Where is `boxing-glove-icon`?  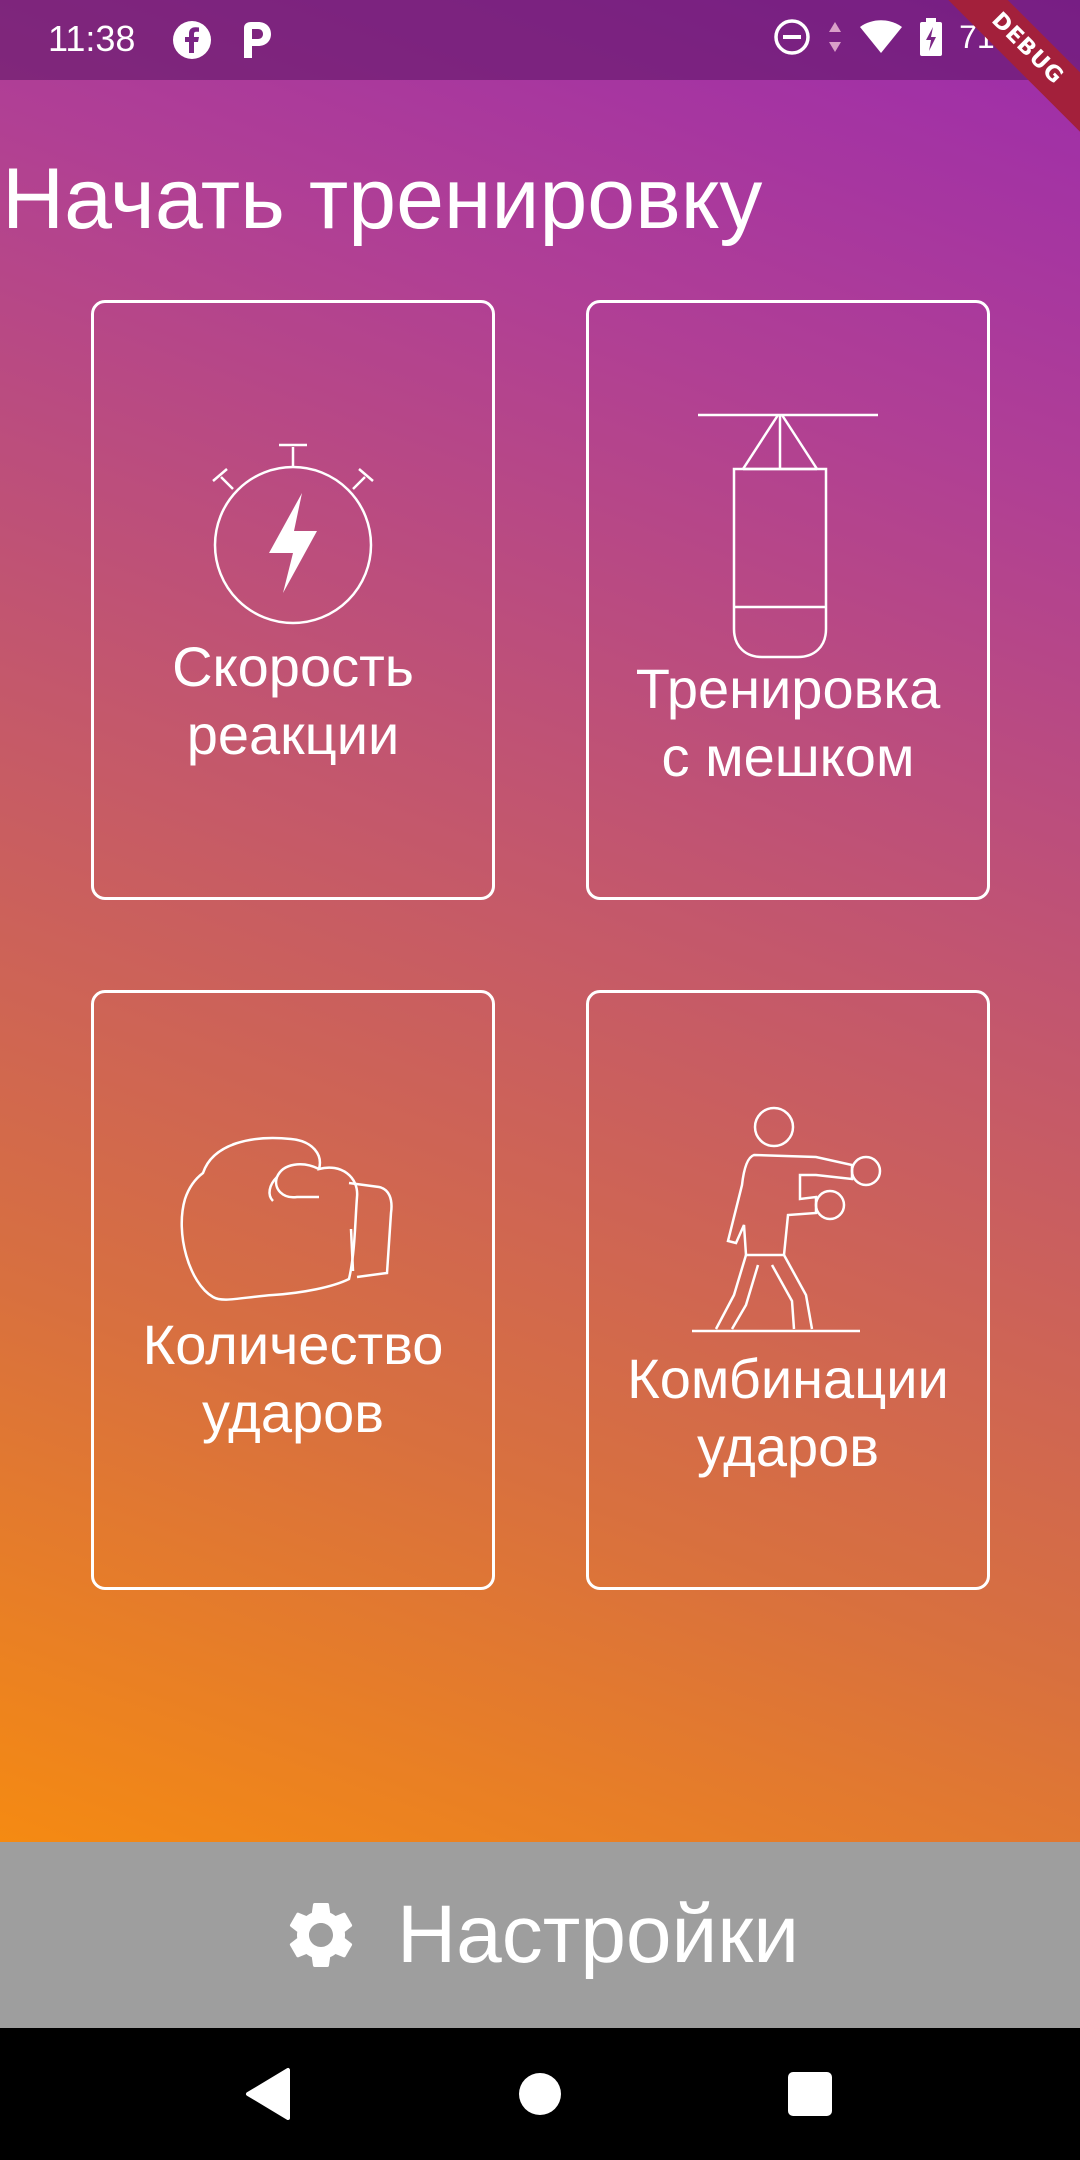
boxing-glove-icon is located at coordinates (286, 1218).